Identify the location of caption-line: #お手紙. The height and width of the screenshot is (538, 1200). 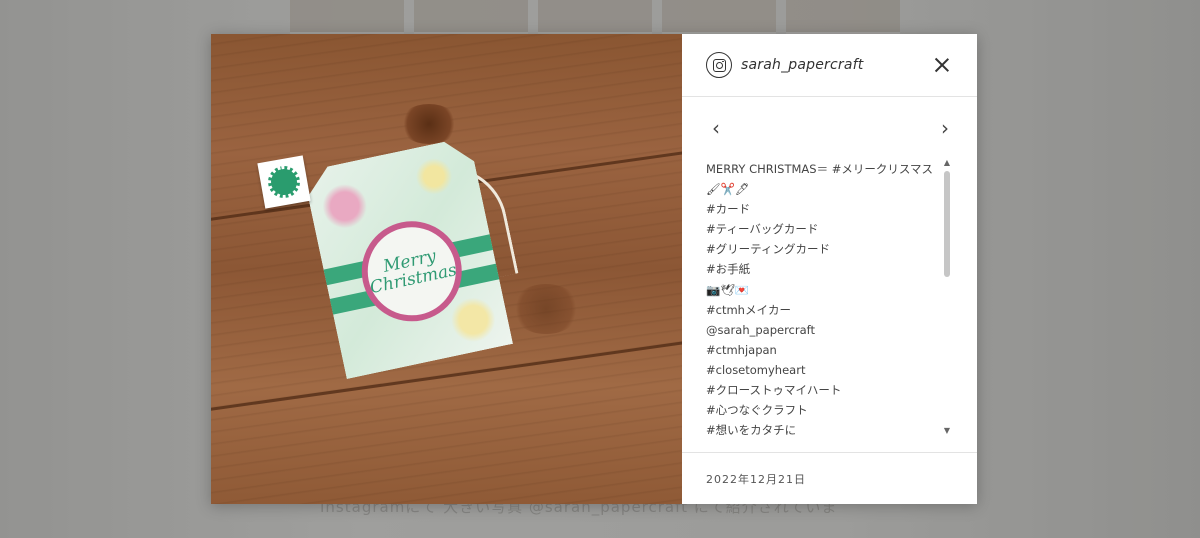
(728, 269).